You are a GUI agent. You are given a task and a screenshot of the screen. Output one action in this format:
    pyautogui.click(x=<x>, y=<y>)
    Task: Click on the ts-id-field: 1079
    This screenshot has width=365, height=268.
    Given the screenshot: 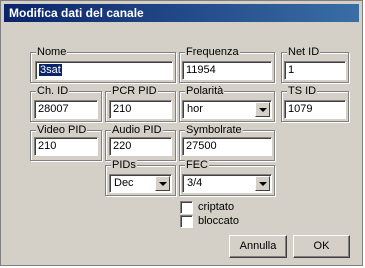 What is the action you would take?
    pyautogui.click(x=315, y=109)
    